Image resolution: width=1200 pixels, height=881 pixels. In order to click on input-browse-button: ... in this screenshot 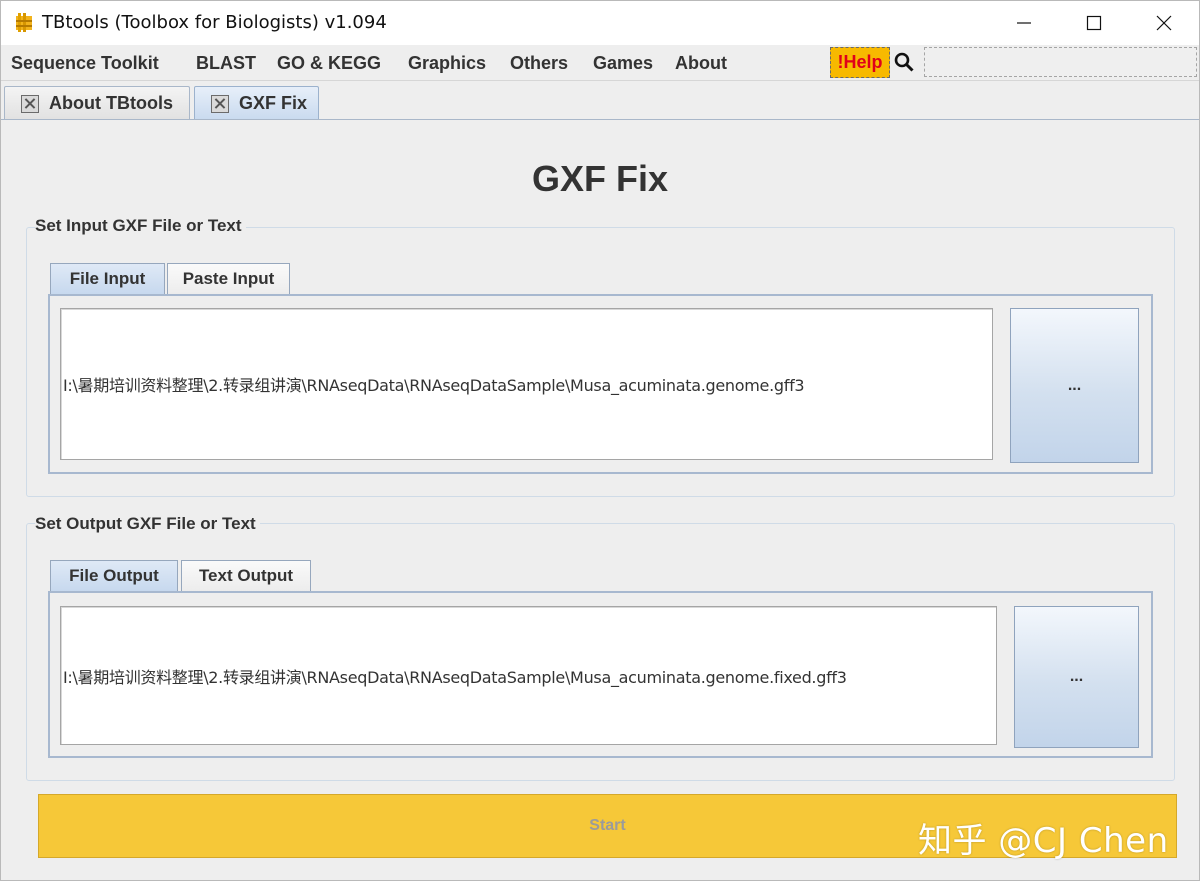, I will do `click(1074, 385)`.